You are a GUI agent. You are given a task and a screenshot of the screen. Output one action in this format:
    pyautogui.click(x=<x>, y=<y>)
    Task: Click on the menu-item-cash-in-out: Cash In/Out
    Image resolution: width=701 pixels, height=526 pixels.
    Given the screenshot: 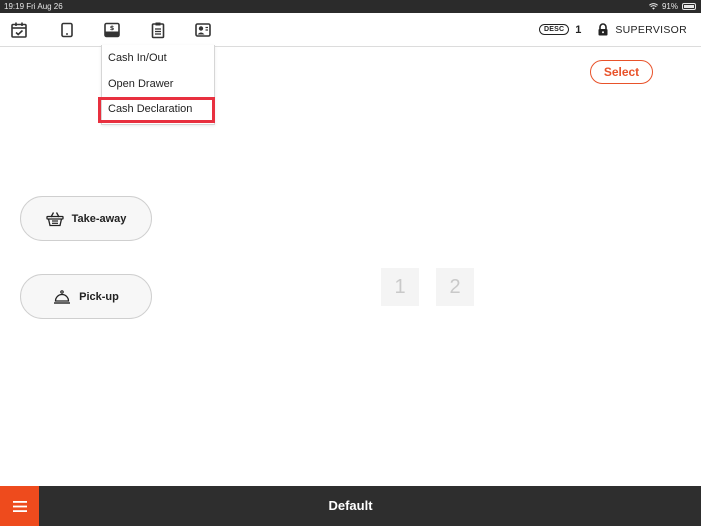 What is the action you would take?
    pyautogui.click(x=137, y=58)
    